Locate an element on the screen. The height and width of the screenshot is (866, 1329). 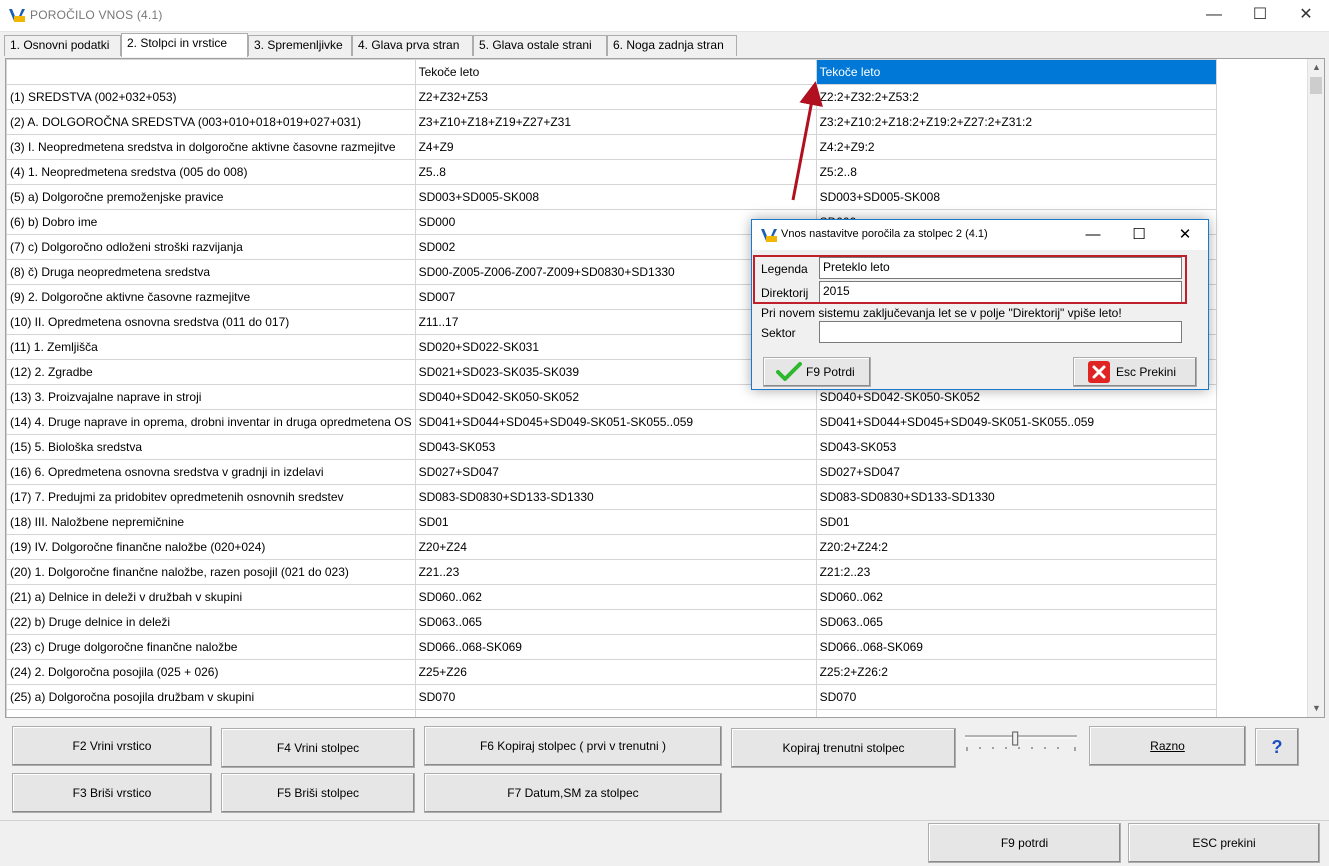
grid-cell: (11) 1. Zemljišča is located at coordinates (211, 347).